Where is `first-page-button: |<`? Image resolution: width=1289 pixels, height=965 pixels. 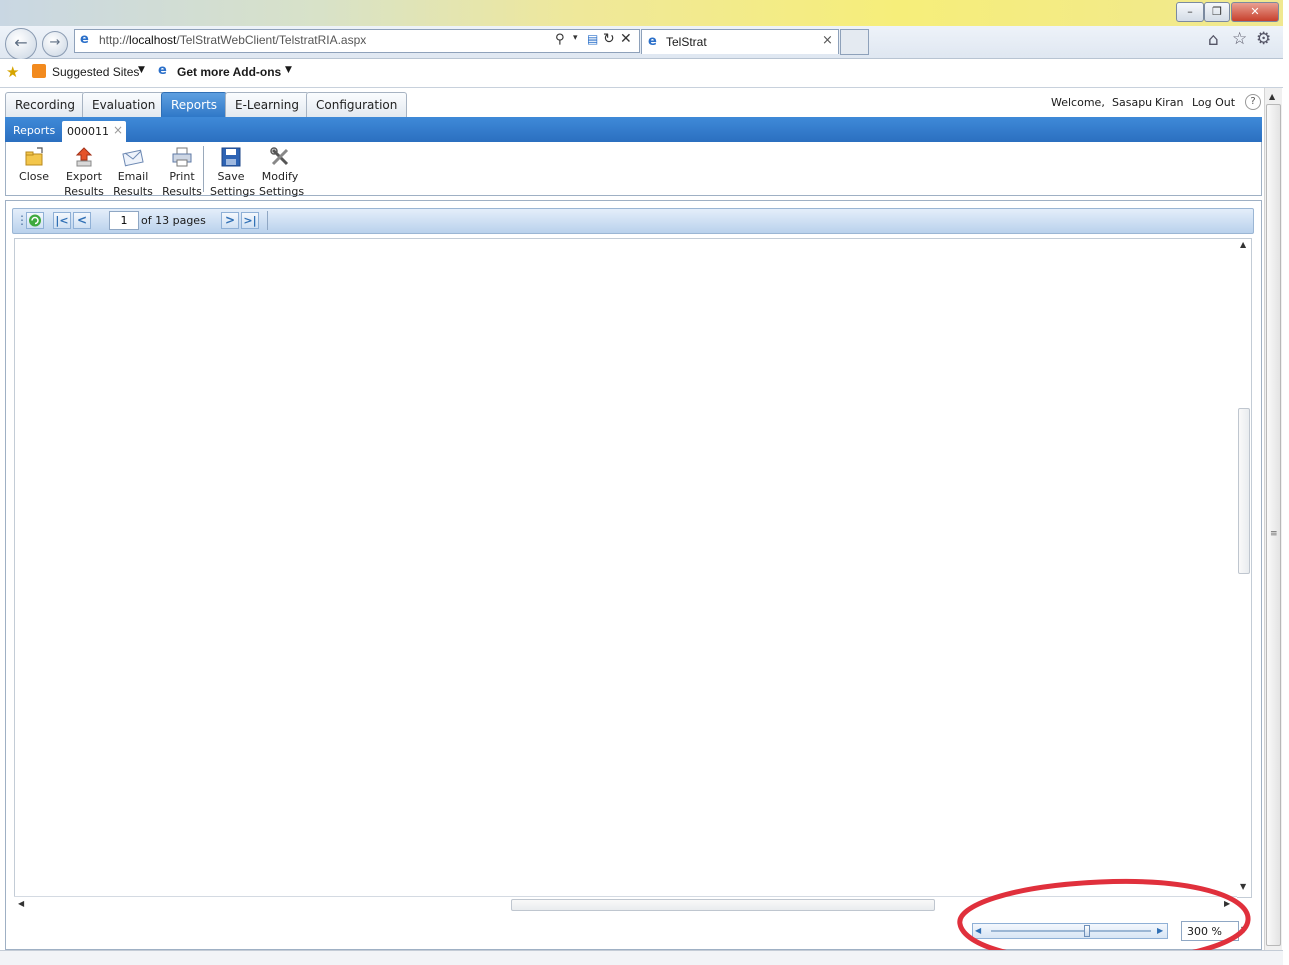
first-page-button: |< is located at coordinates (62, 220).